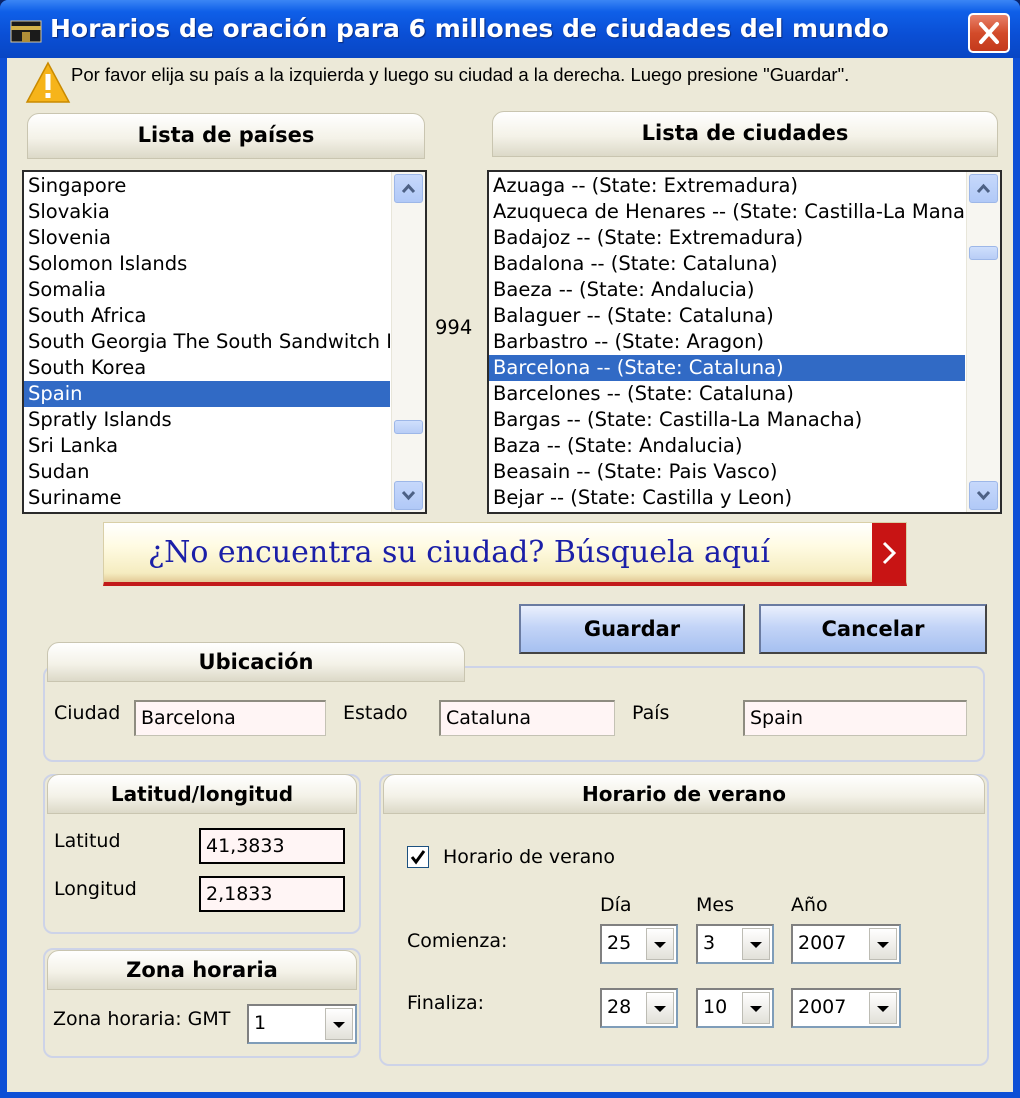 The width and height of the screenshot is (1020, 1098). I want to click on year-column-label: Año, so click(809, 905).